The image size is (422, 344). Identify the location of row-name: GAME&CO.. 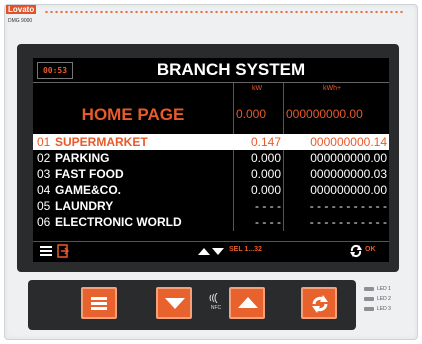
(88, 190).